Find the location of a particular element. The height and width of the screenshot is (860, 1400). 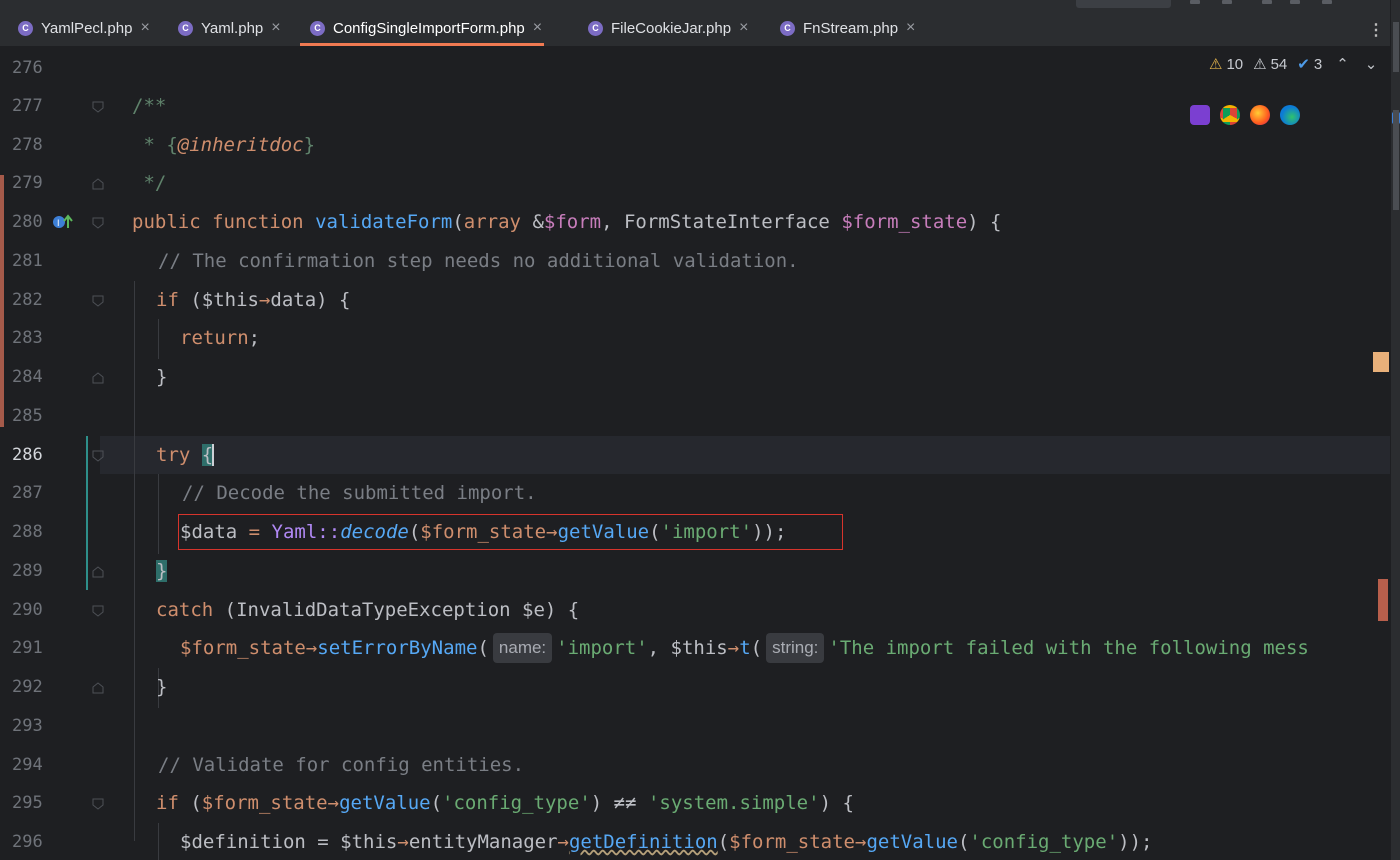

line-number: 296 is located at coordinates (27, 842).